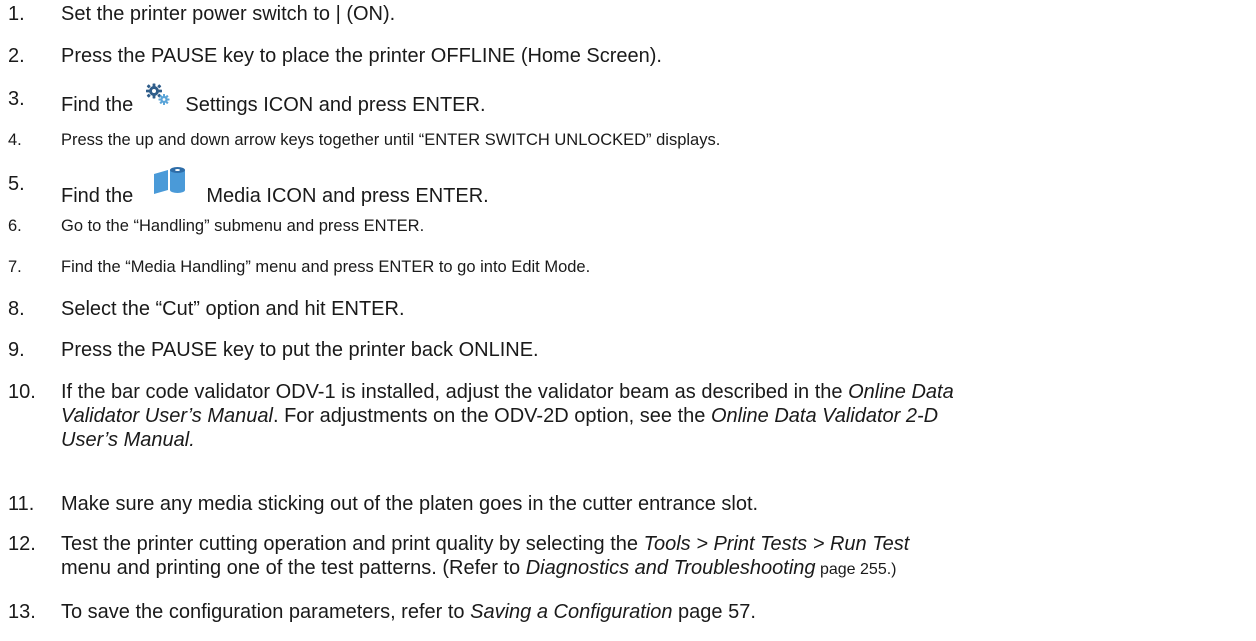 Image resolution: width=1256 pixels, height=641 pixels. I want to click on step-number: 8., so click(16, 309).